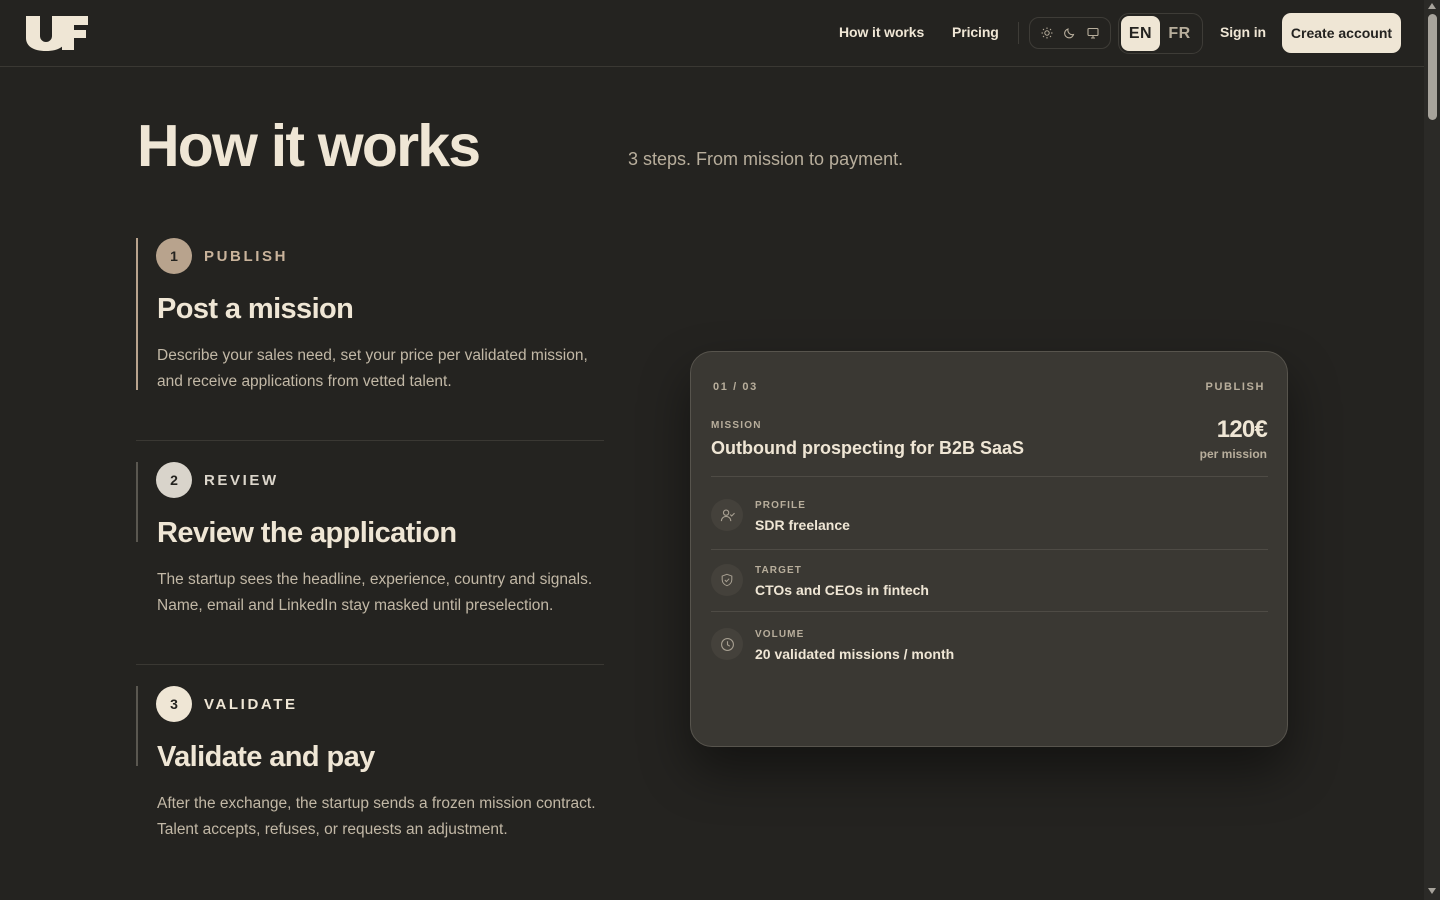 The height and width of the screenshot is (900, 1440). Describe the element at coordinates (1432, 450) in the screenshot. I see `scrollbar-track` at that location.